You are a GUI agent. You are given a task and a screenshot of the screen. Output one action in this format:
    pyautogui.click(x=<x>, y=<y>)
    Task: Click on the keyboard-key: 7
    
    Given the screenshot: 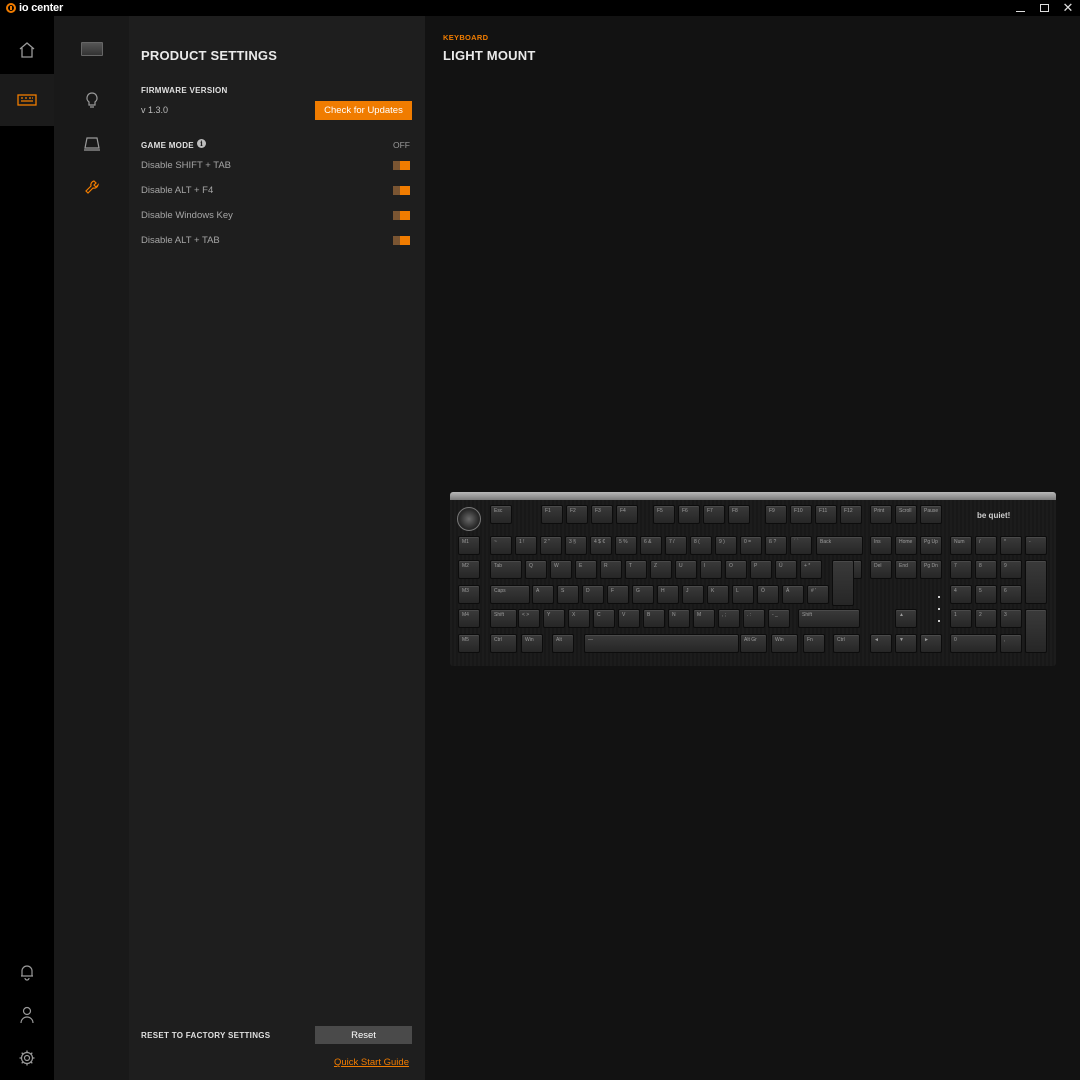 What is the action you would take?
    pyautogui.click(x=961, y=569)
    